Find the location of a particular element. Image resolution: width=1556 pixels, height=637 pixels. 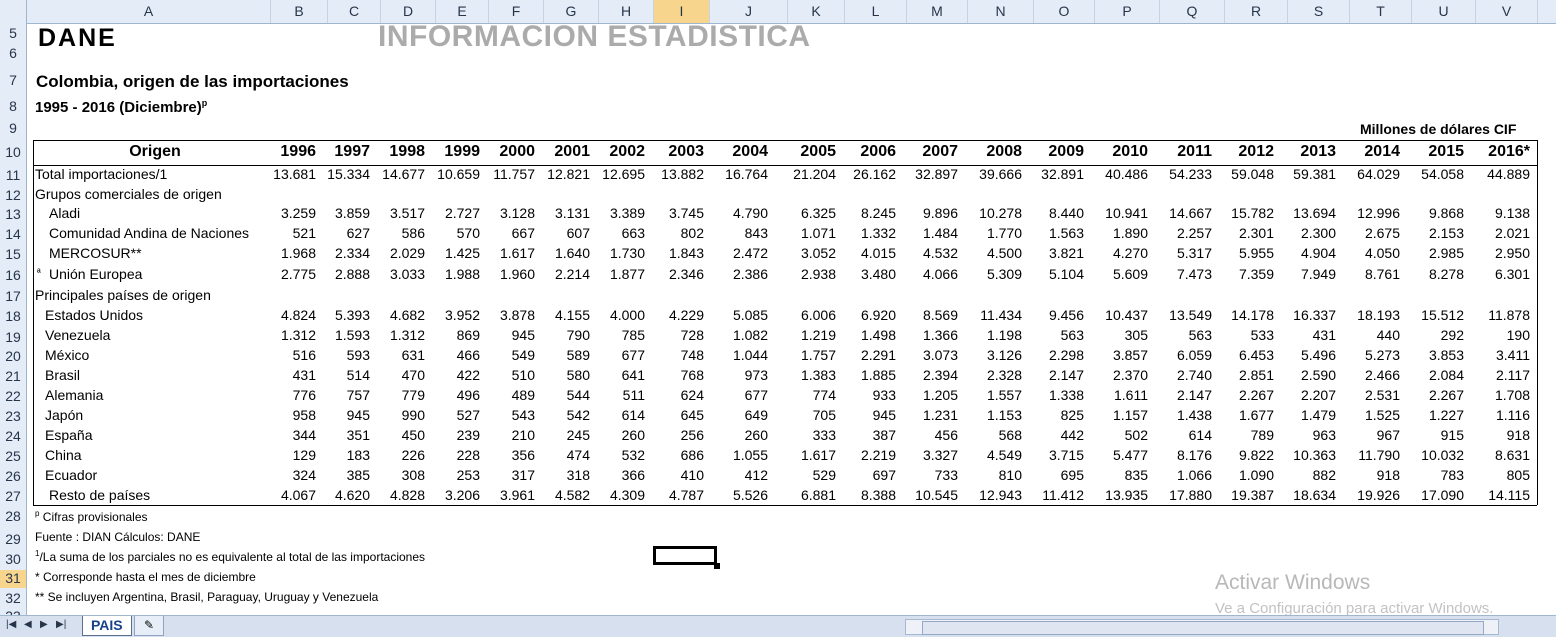

data-cell: 305 is located at coordinates (1118, 335).